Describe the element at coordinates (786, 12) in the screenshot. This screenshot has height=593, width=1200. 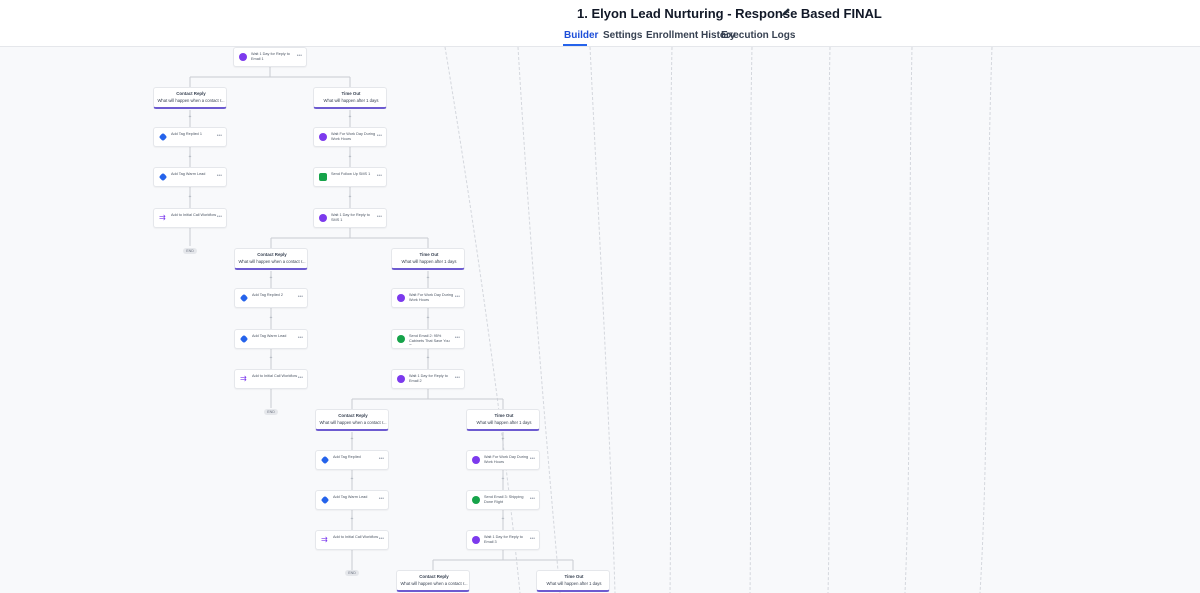
I see `pencil-edit-icon` at that location.